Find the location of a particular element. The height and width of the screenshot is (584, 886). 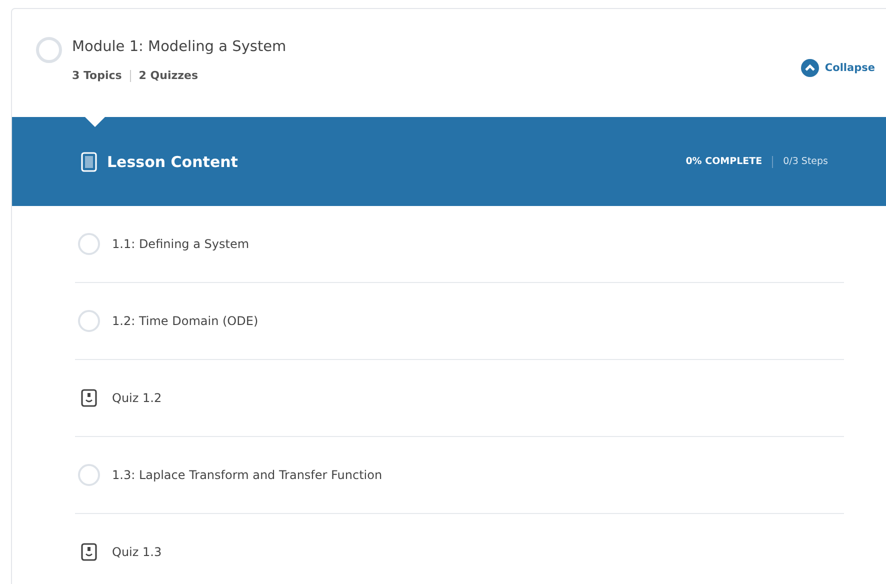

steps-count: 0/3 Steps is located at coordinates (805, 161).